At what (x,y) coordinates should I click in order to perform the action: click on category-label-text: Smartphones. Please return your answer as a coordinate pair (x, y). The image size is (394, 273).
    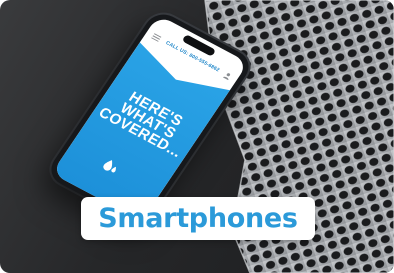
    Looking at the image, I should click on (198, 218).